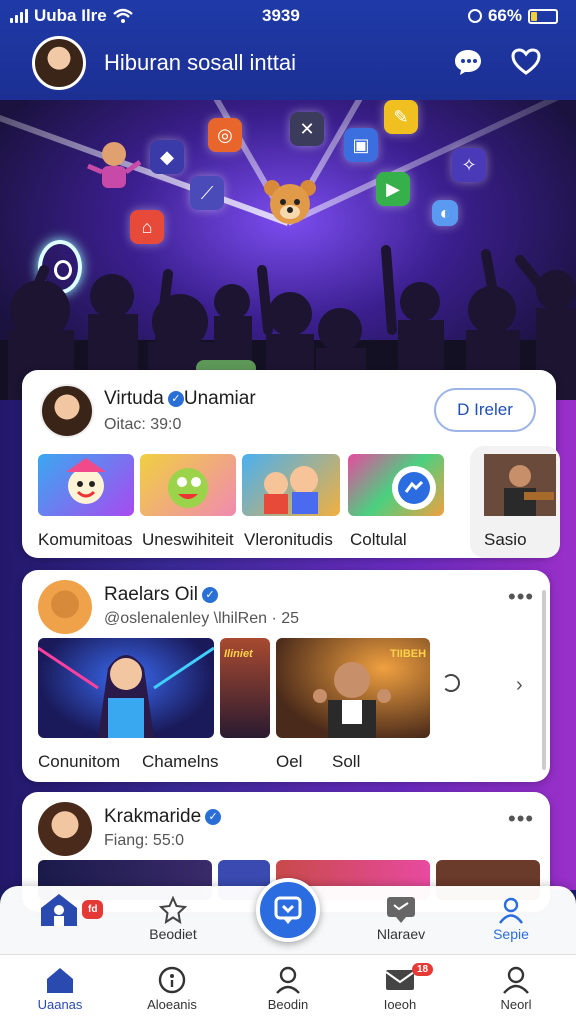  What do you see at coordinates (474, 16) in the screenshot?
I see `alarm-icon` at bounding box center [474, 16].